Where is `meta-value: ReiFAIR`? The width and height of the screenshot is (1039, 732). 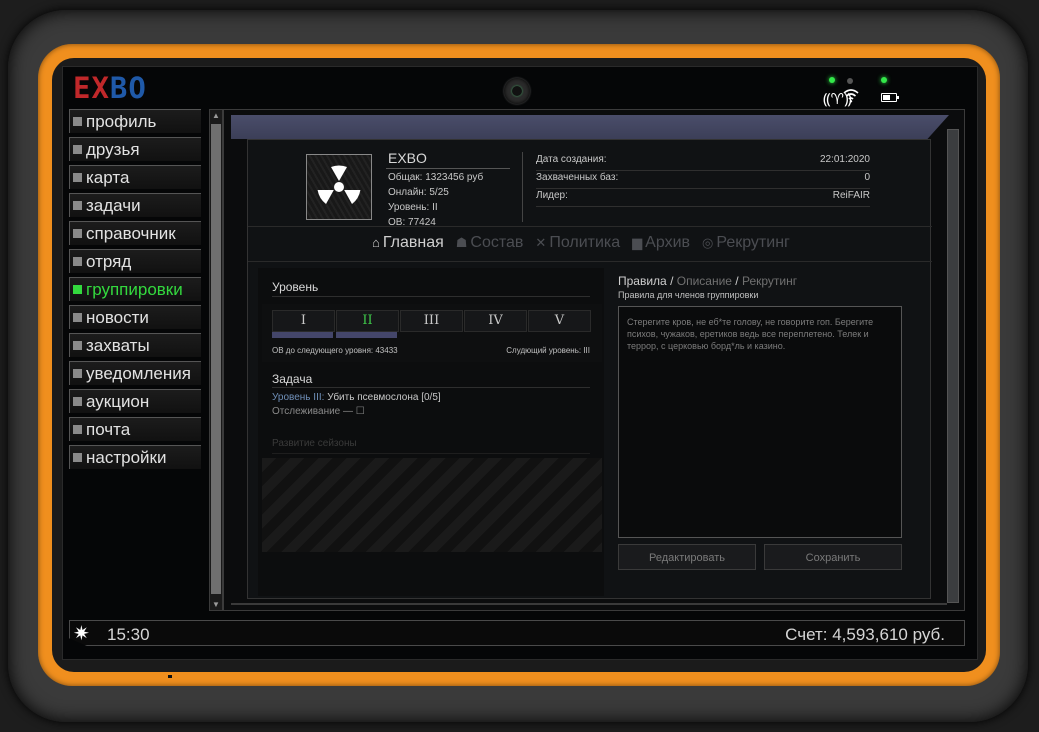
meta-value: ReiFAIR is located at coordinates (851, 195).